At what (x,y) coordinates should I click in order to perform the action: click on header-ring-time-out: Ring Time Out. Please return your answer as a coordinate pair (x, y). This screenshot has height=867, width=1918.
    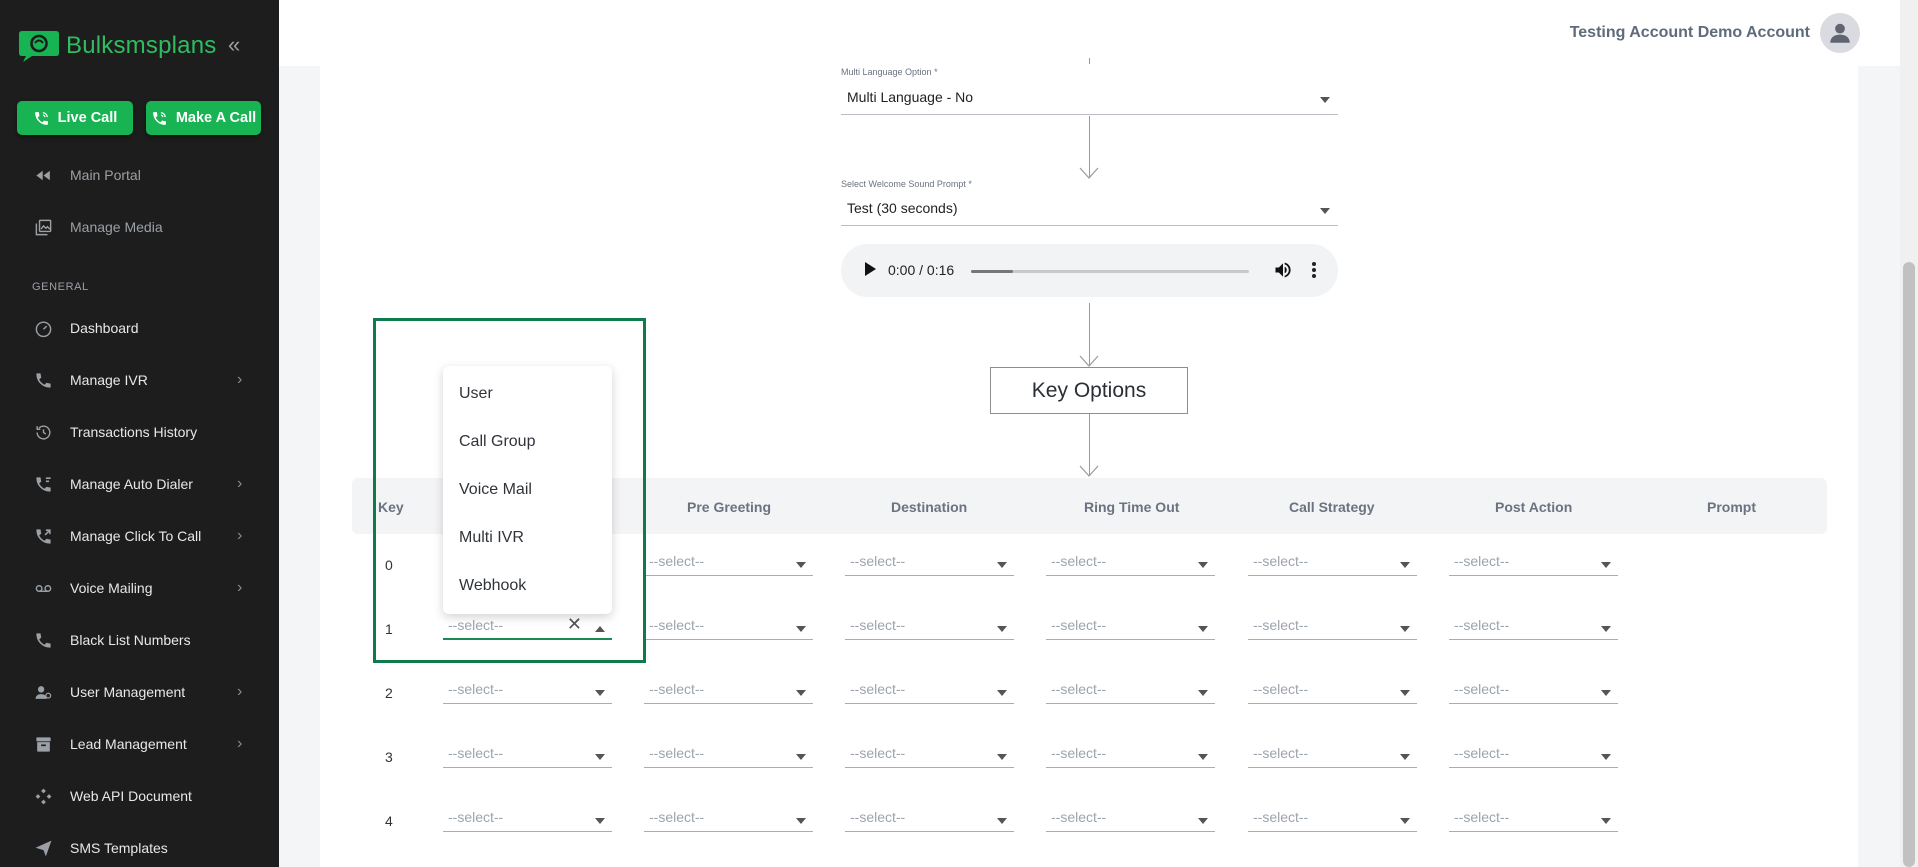
    Looking at the image, I should click on (1132, 507).